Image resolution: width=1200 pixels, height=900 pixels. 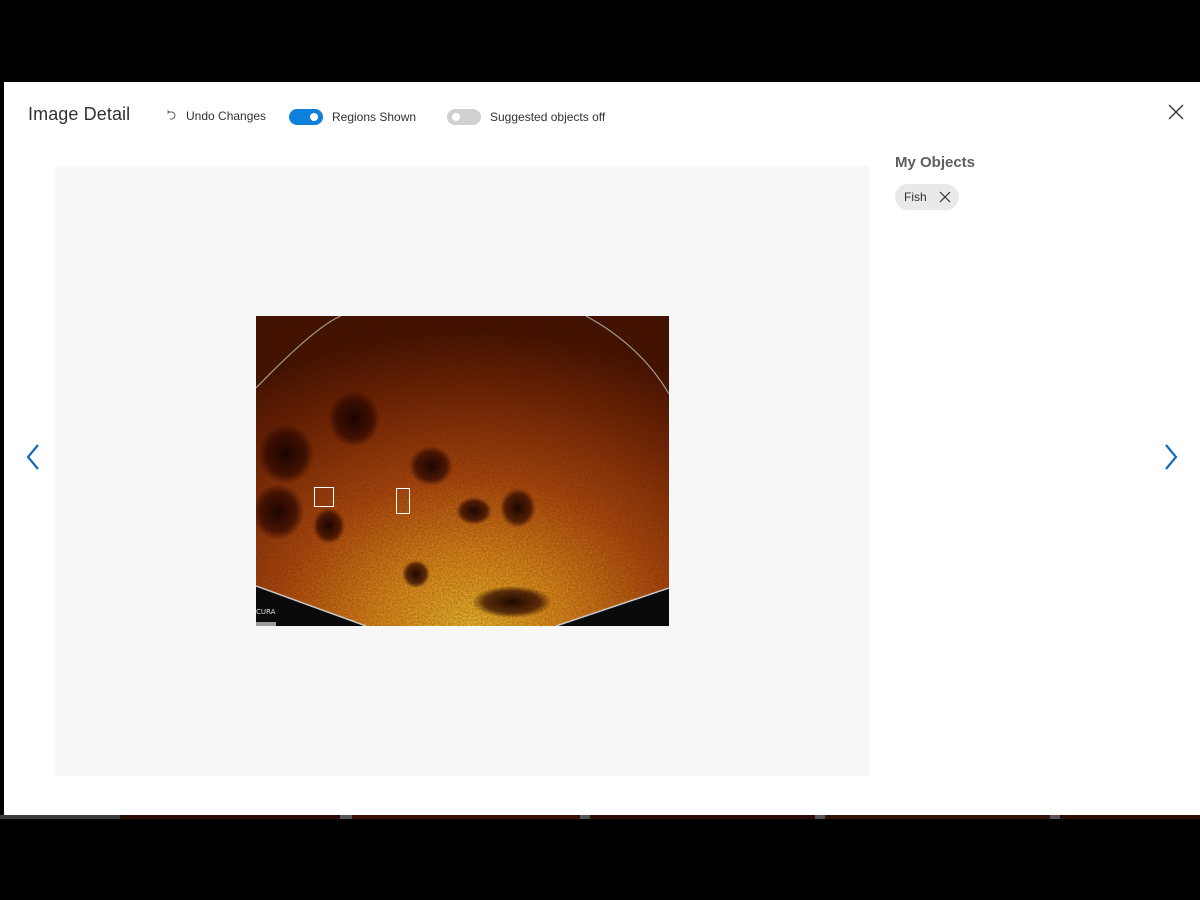 I want to click on remove-tag-icon, so click(x=945, y=197).